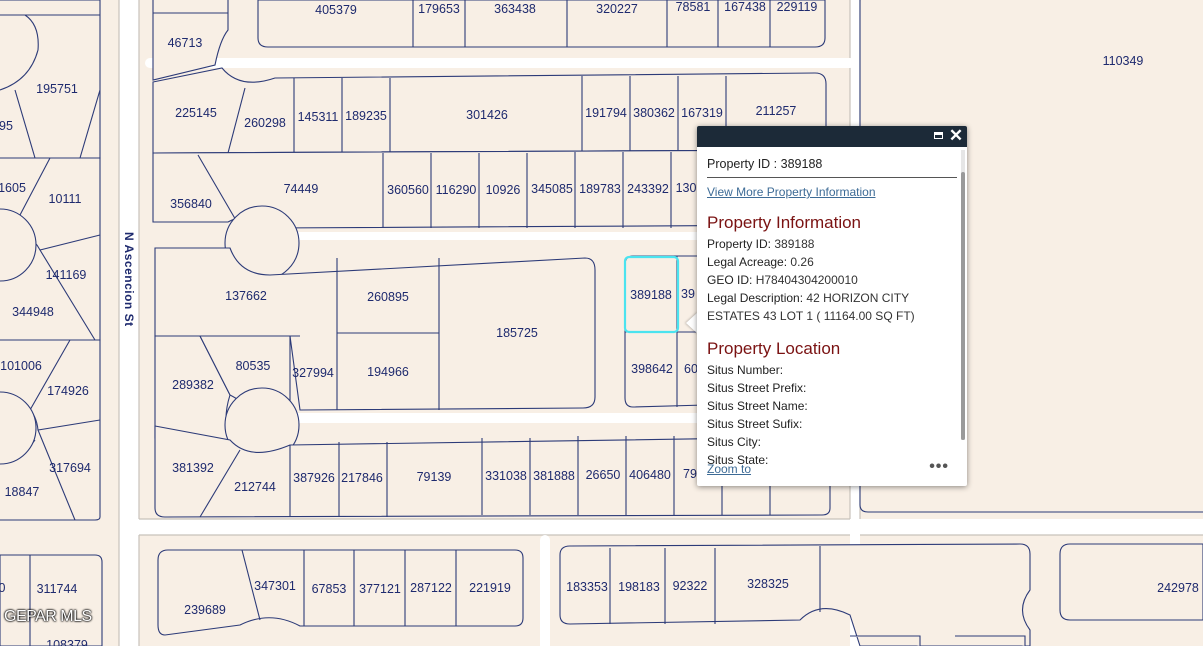 This screenshot has height=646, width=1203. What do you see at coordinates (755, 298) in the screenshot?
I see `field-label: Legal Description:` at bounding box center [755, 298].